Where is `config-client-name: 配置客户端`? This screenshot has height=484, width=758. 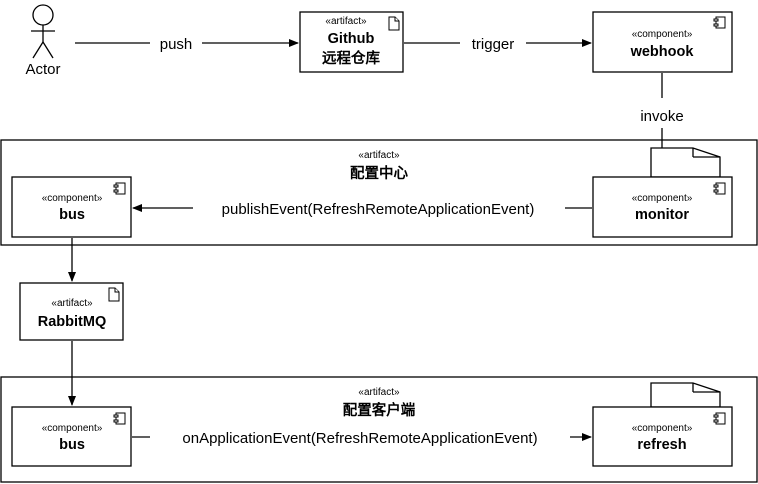
config-client-name: 配置客户端 is located at coordinates (379, 410).